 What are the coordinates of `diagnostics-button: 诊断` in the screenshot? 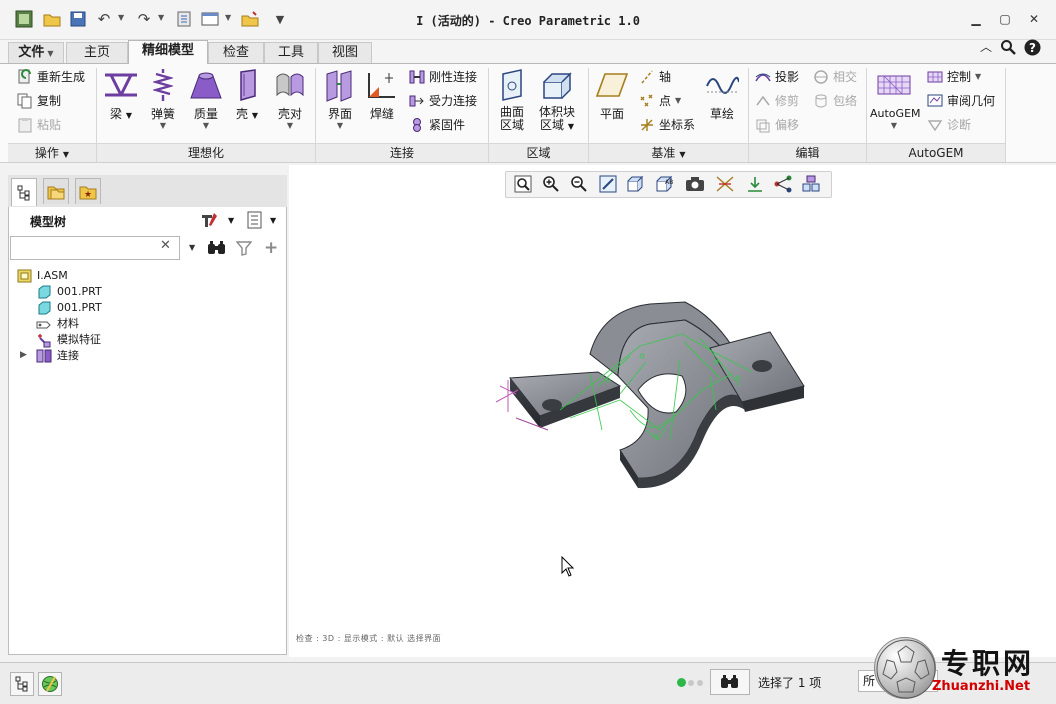 It's located at (948, 125).